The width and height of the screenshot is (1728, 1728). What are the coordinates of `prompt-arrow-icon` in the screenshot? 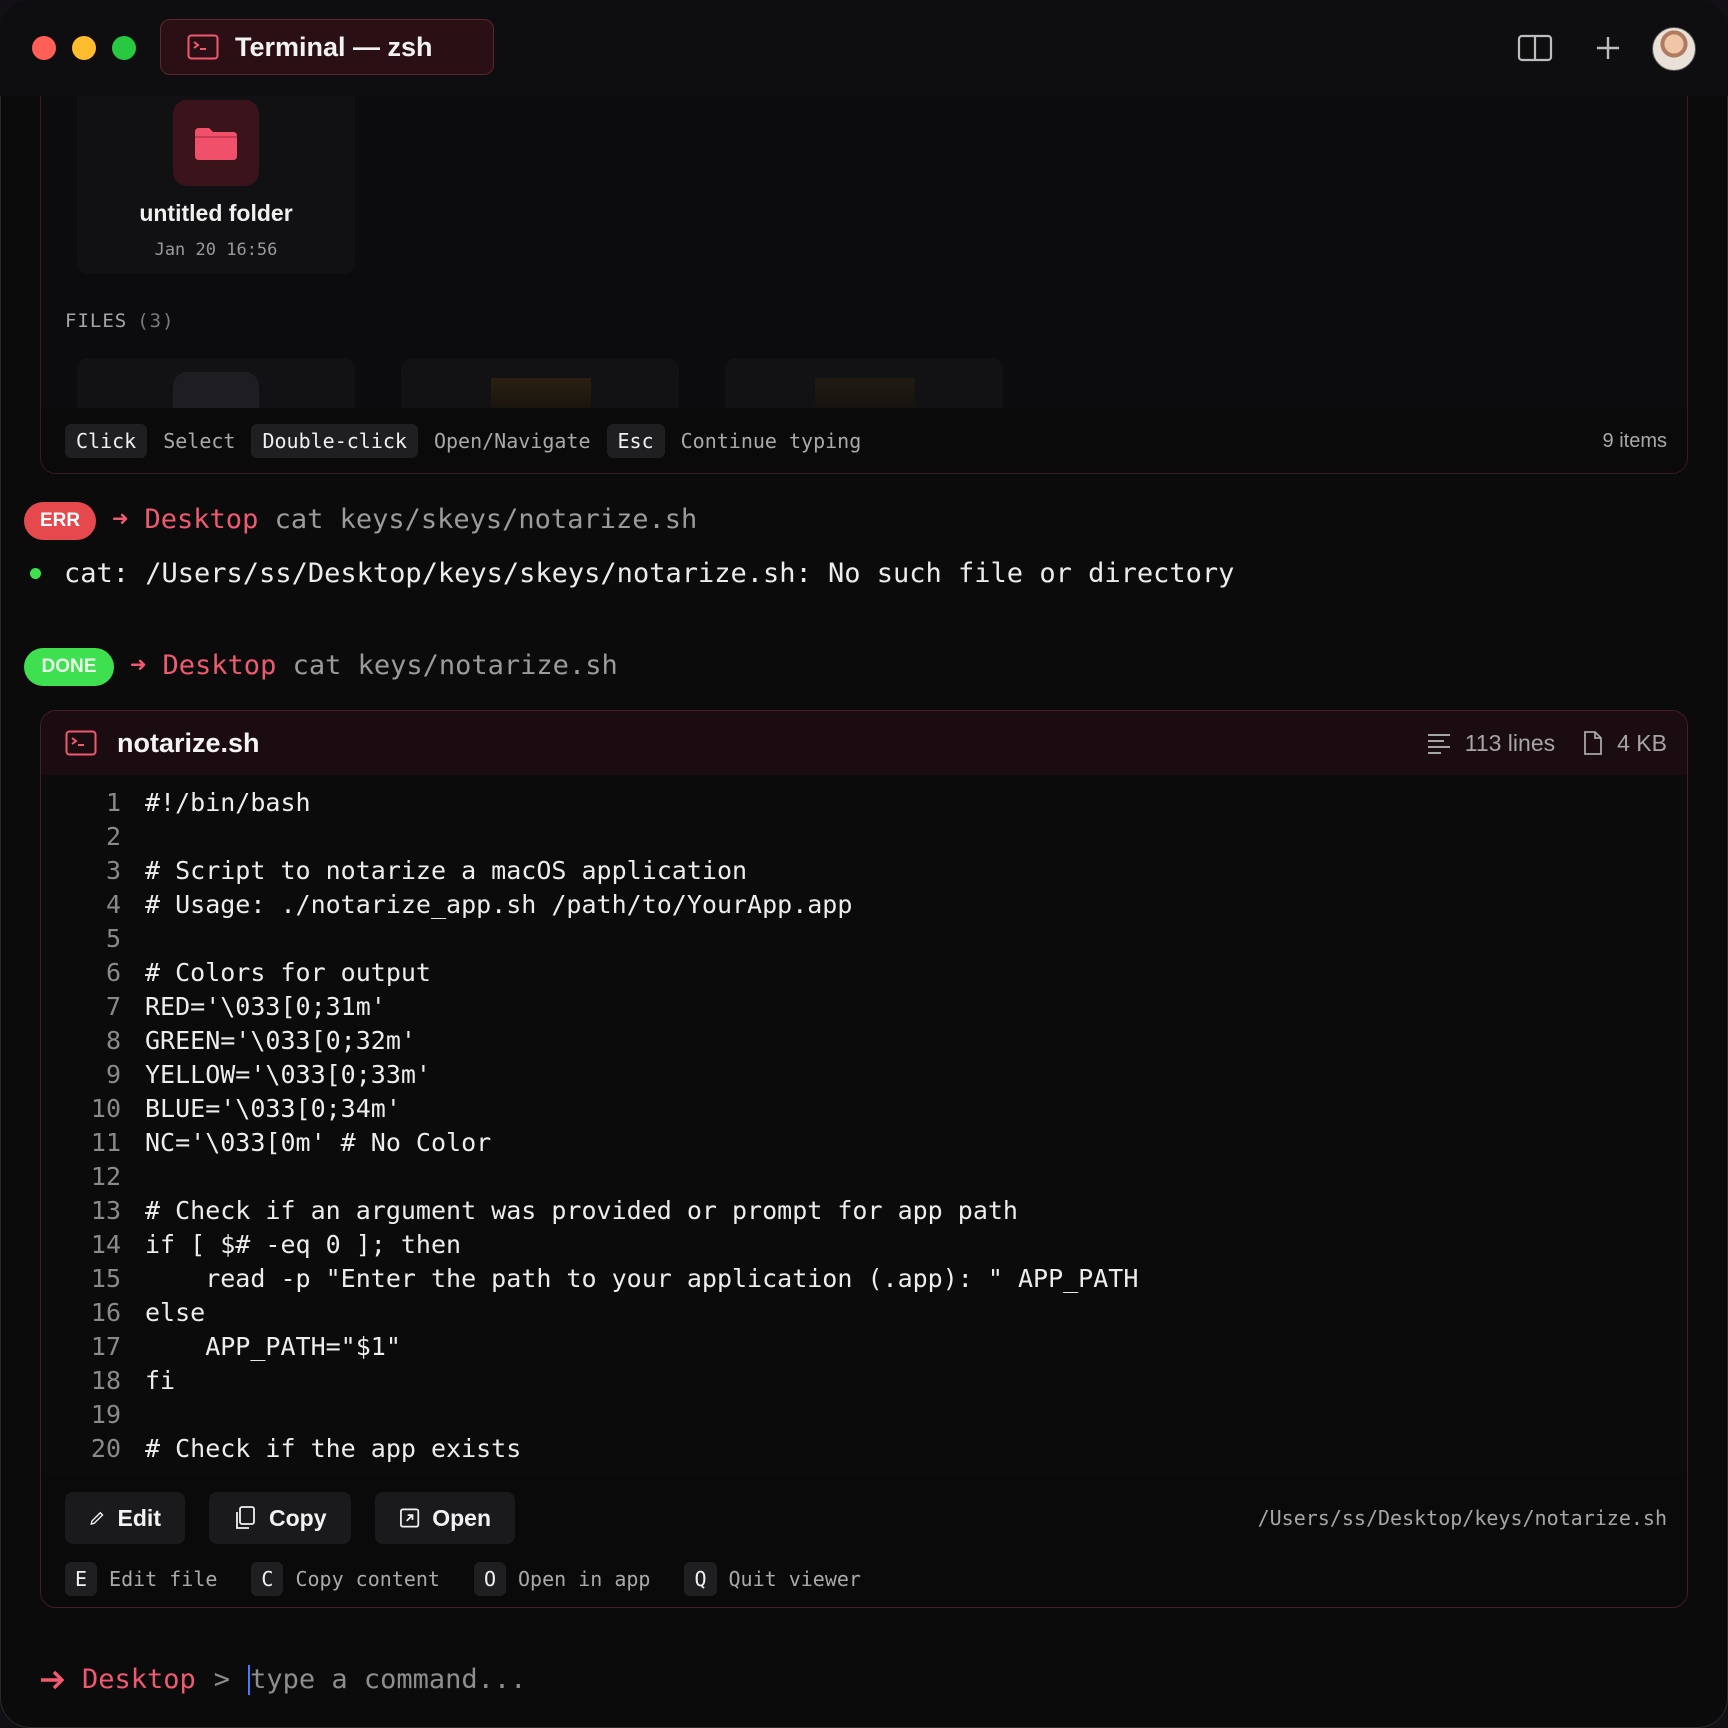 It's located at (53, 1679).